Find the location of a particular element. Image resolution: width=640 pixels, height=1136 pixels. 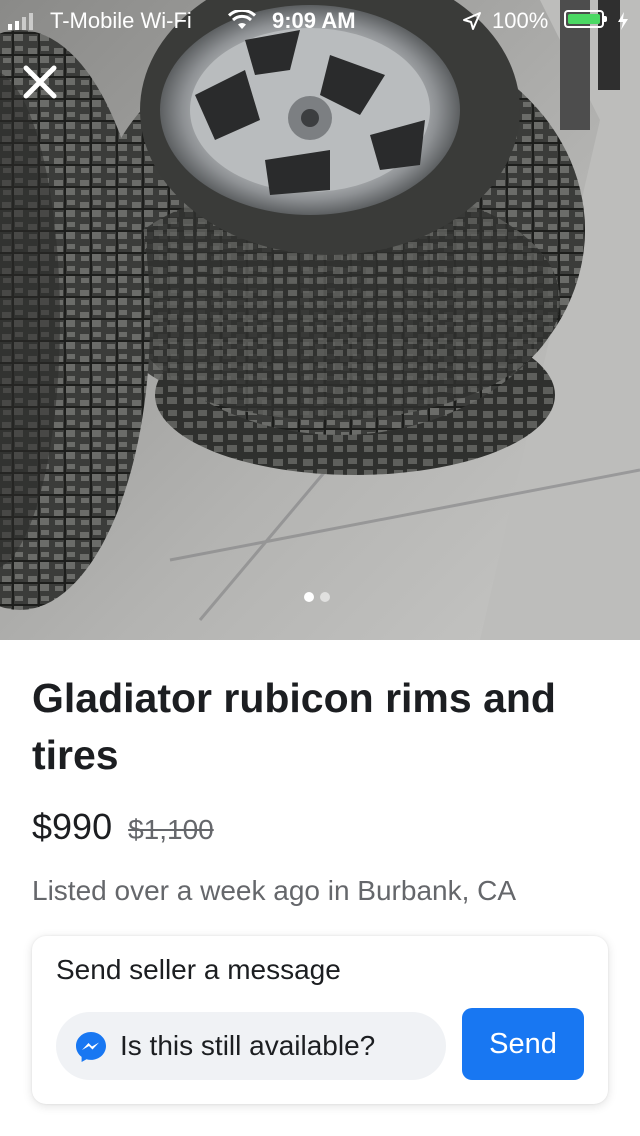

send-button: Send is located at coordinates (523, 1044).